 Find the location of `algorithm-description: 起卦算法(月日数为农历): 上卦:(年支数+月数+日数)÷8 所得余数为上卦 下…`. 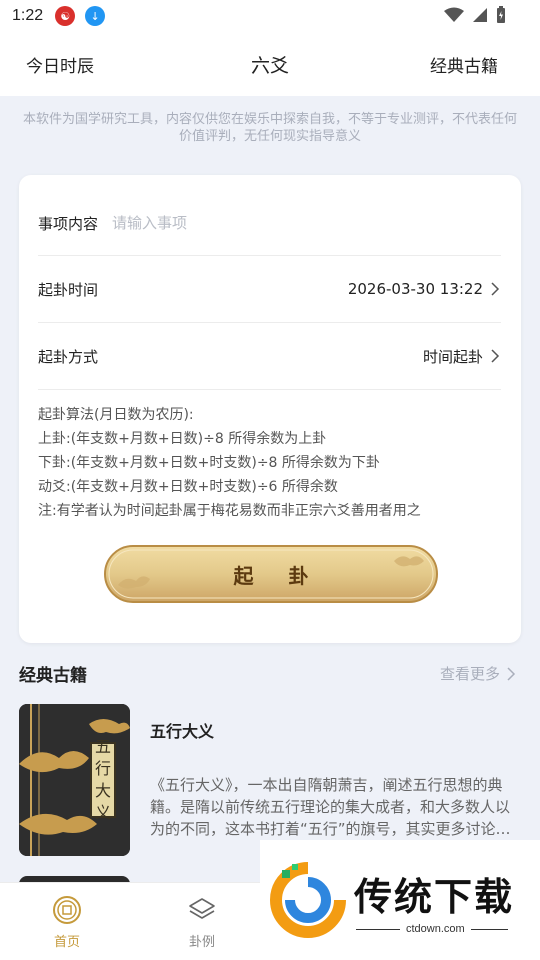

algorithm-description: 起卦算法(月日数为农历): 上卦:(年支数+月数+日数)÷8 所得余数为上卦 下… is located at coordinates (229, 463).